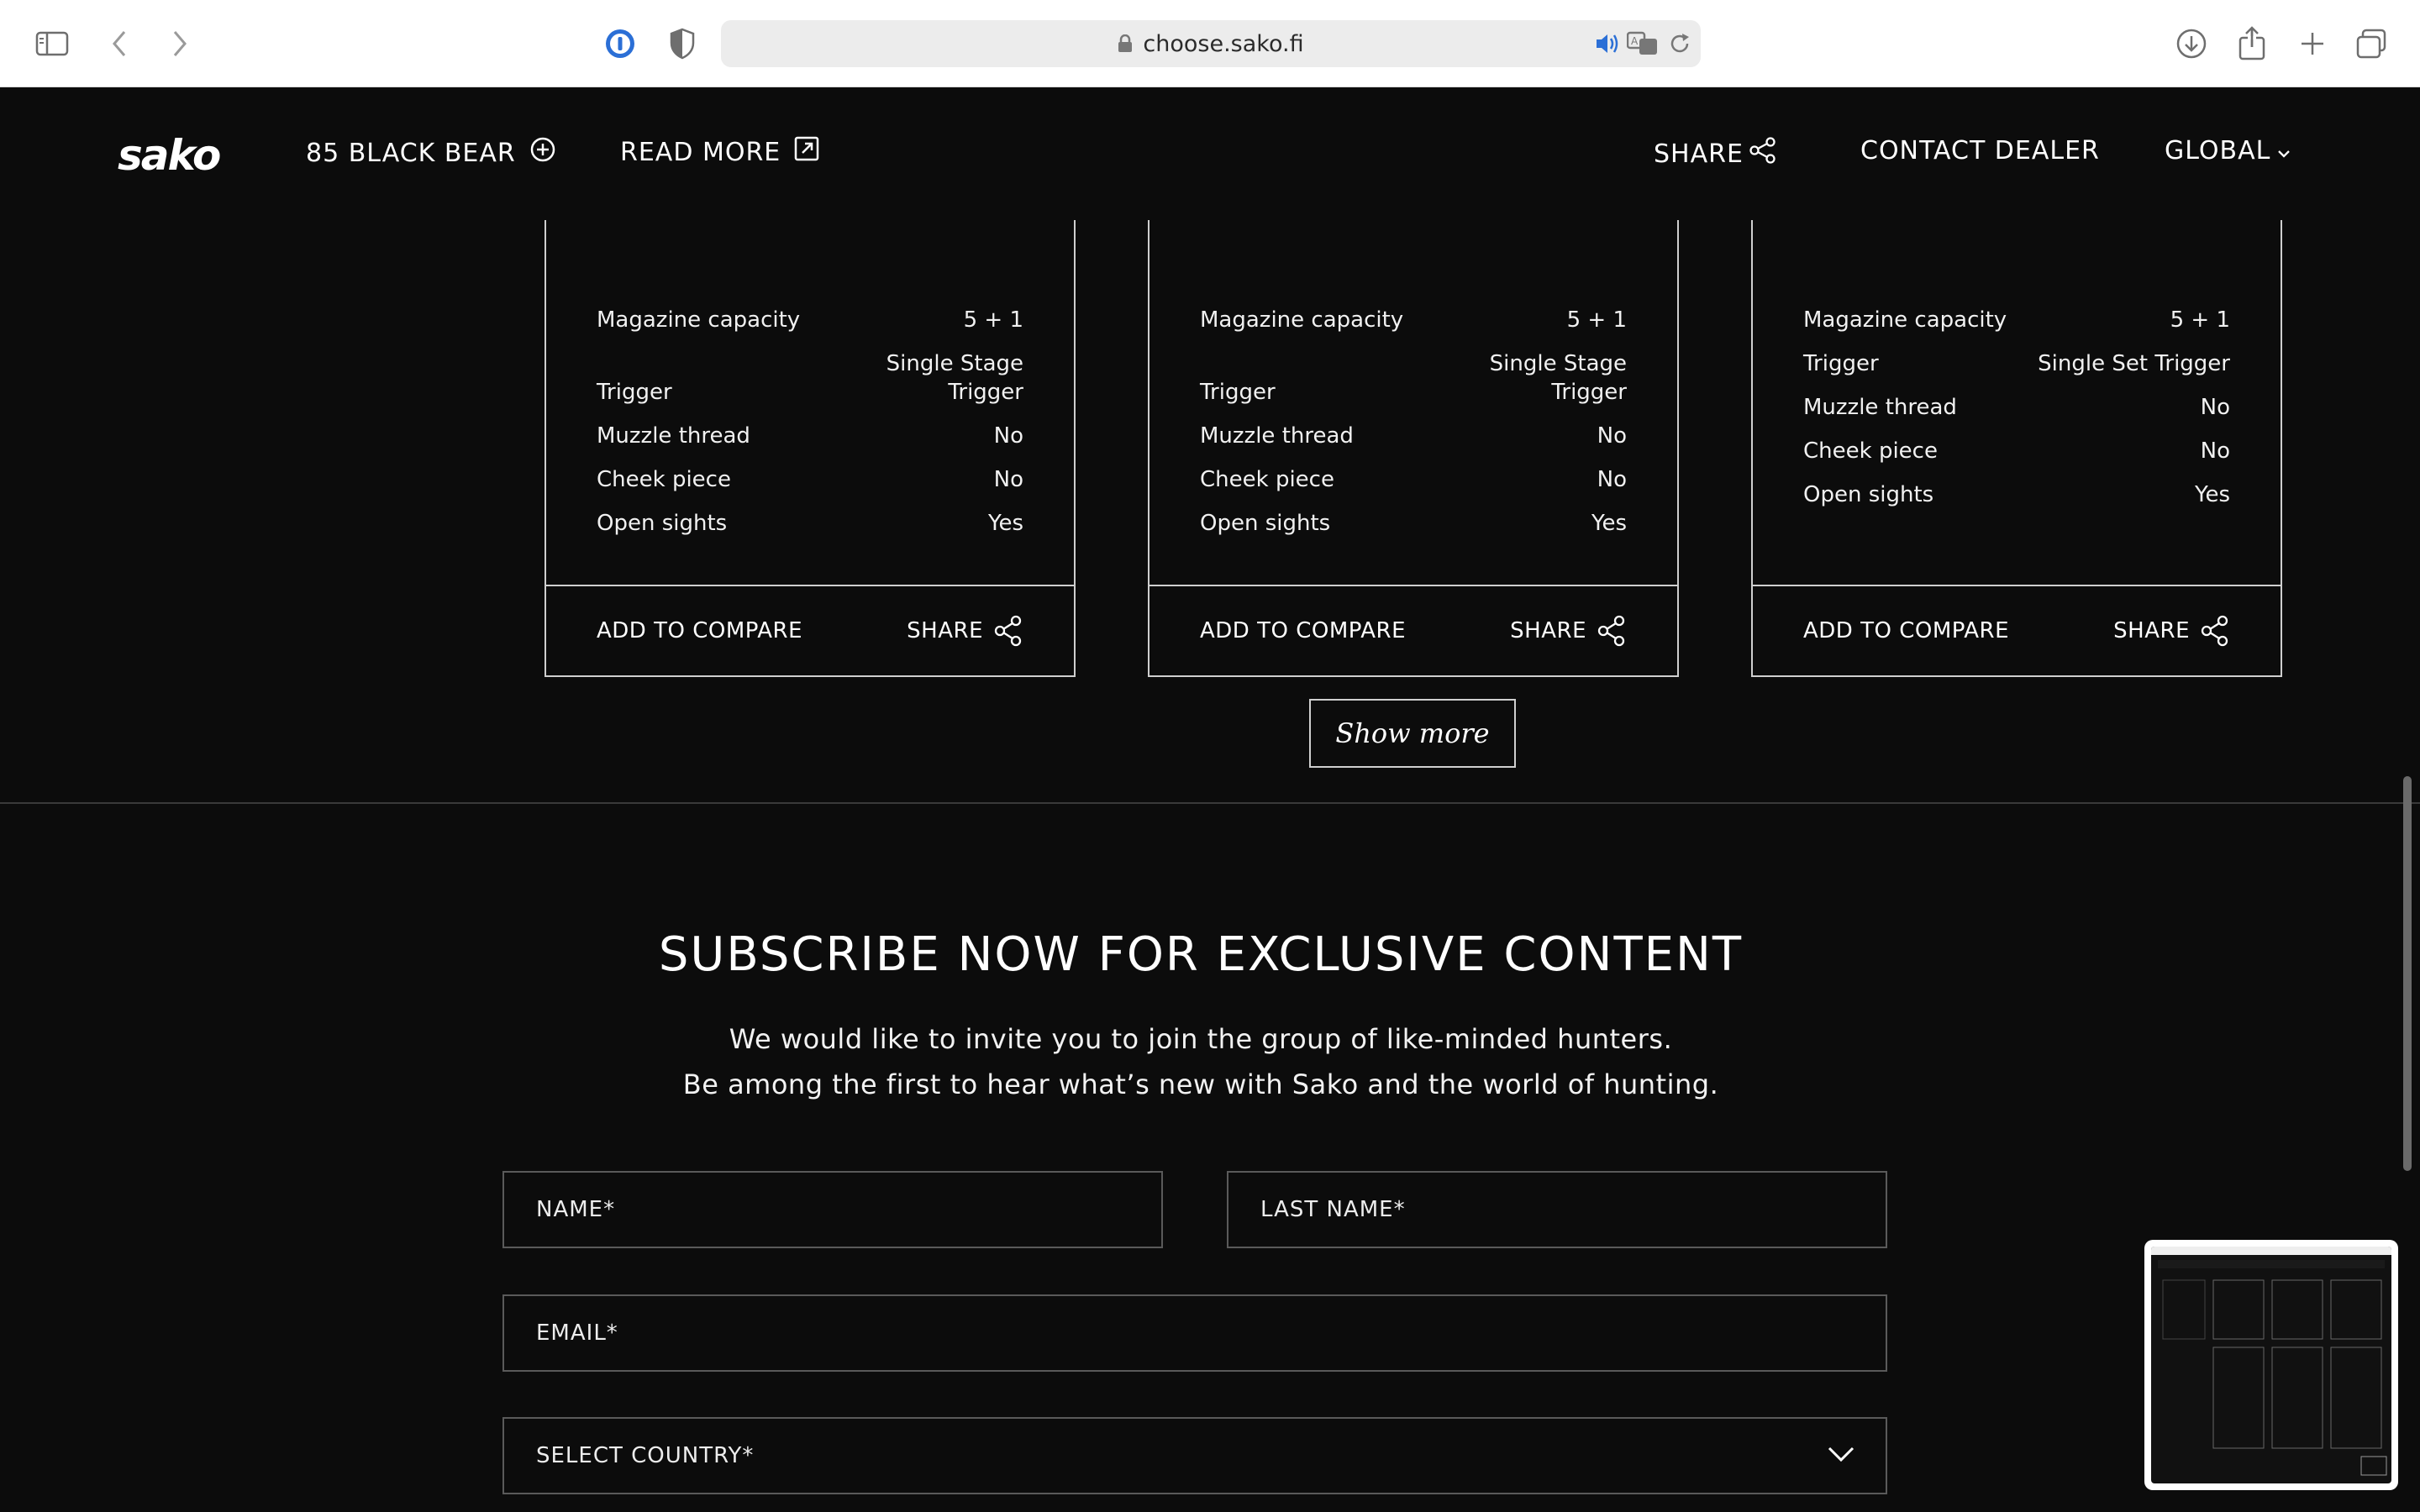  What do you see at coordinates (1224, 43) in the screenshot?
I see `url-text: choose.sako.fi` at bounding box center [1224, 43].